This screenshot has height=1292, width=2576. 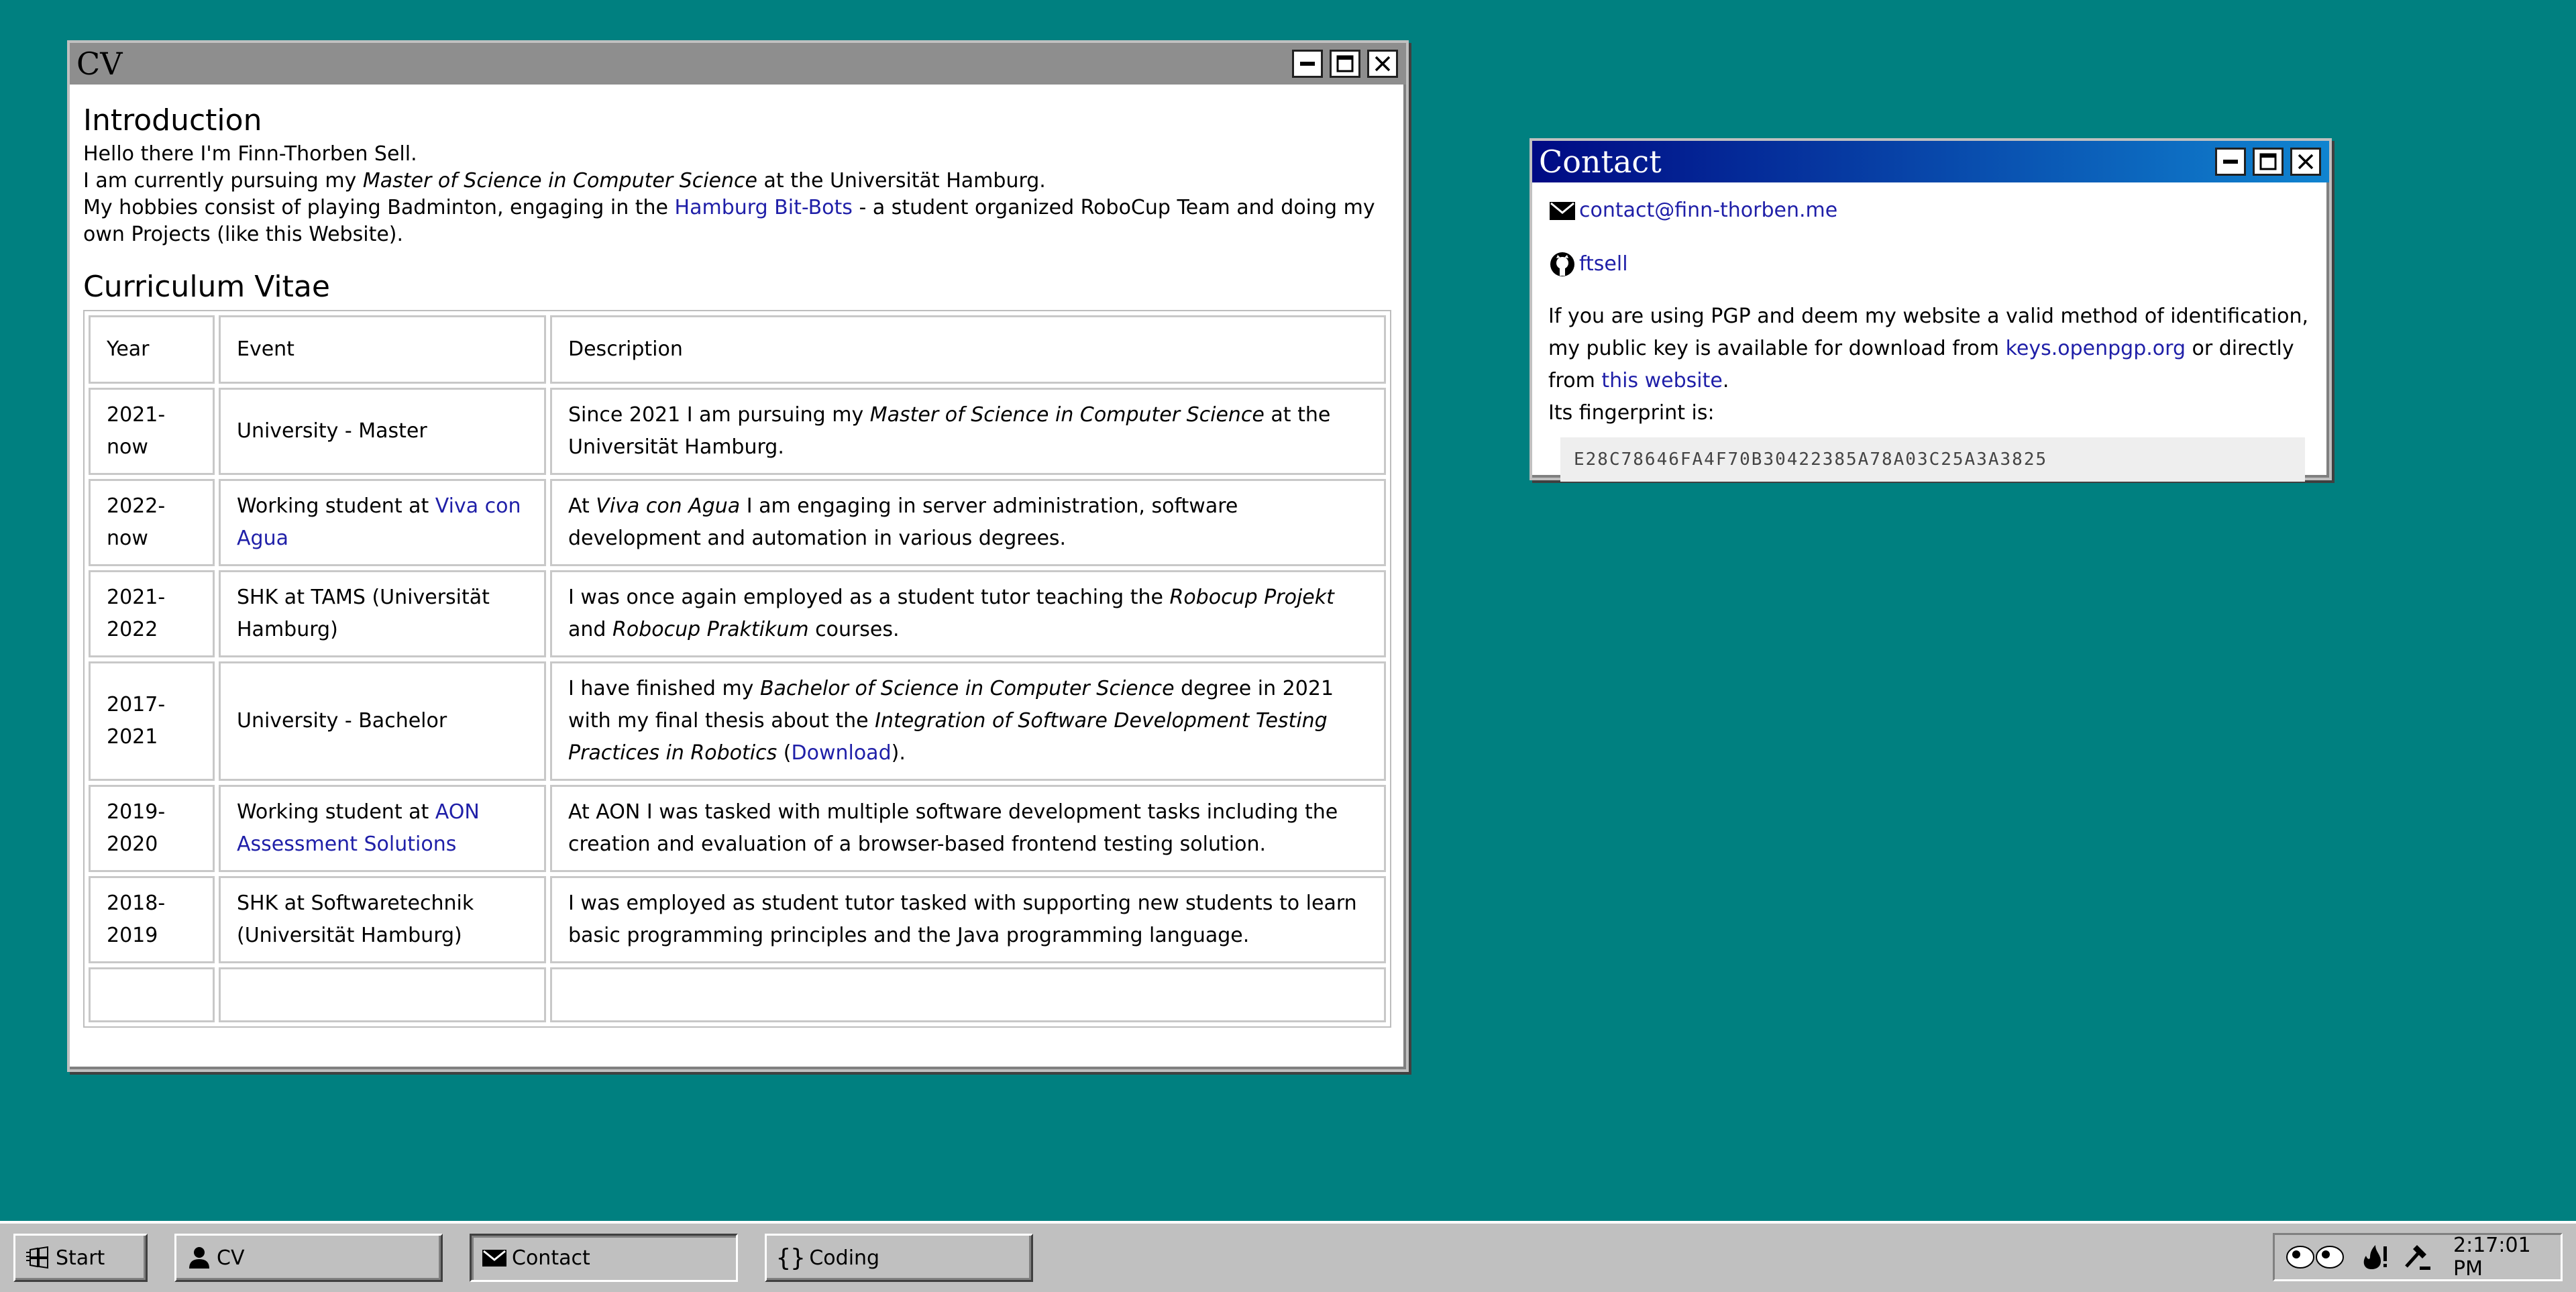 What do you see at coordinates (1562, 264) in the screenshot?
I see `github-icon` at bounding box center [1562, 264].